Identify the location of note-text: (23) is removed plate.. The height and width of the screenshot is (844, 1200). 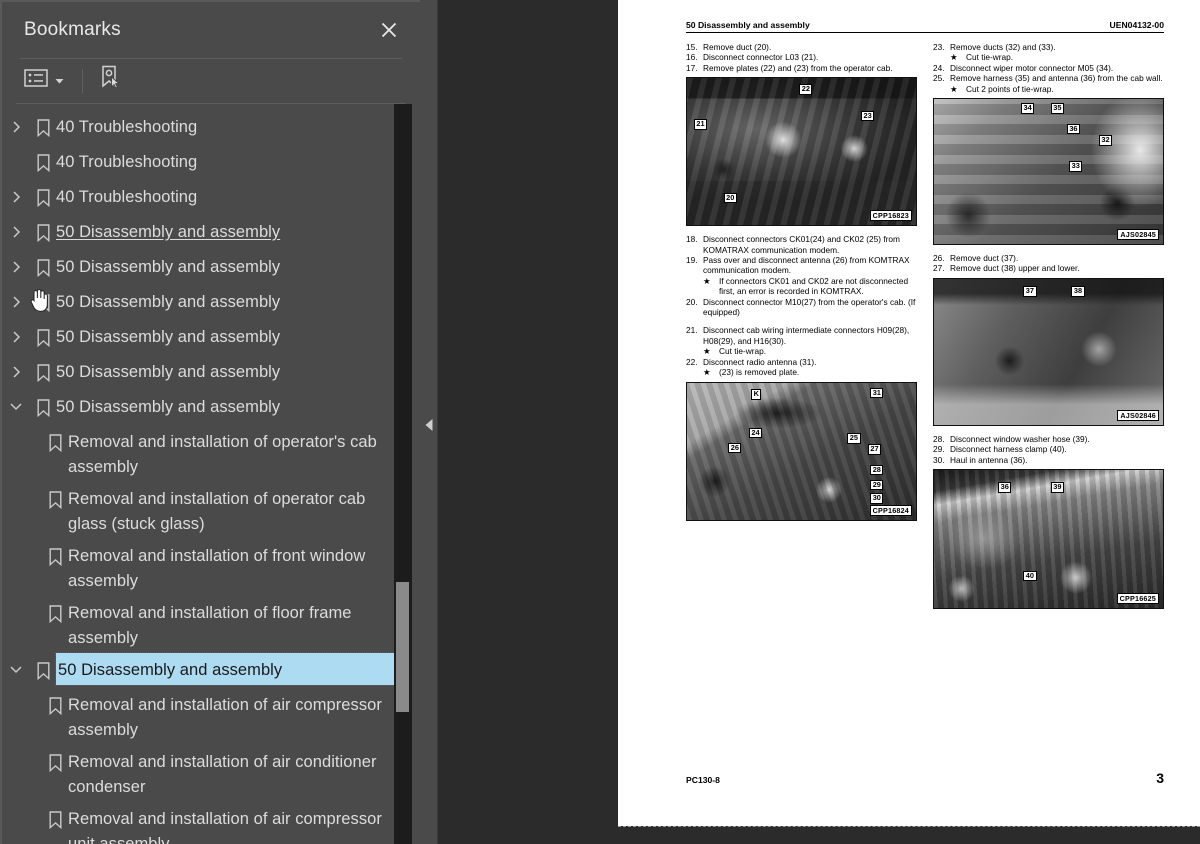
(759, 372).